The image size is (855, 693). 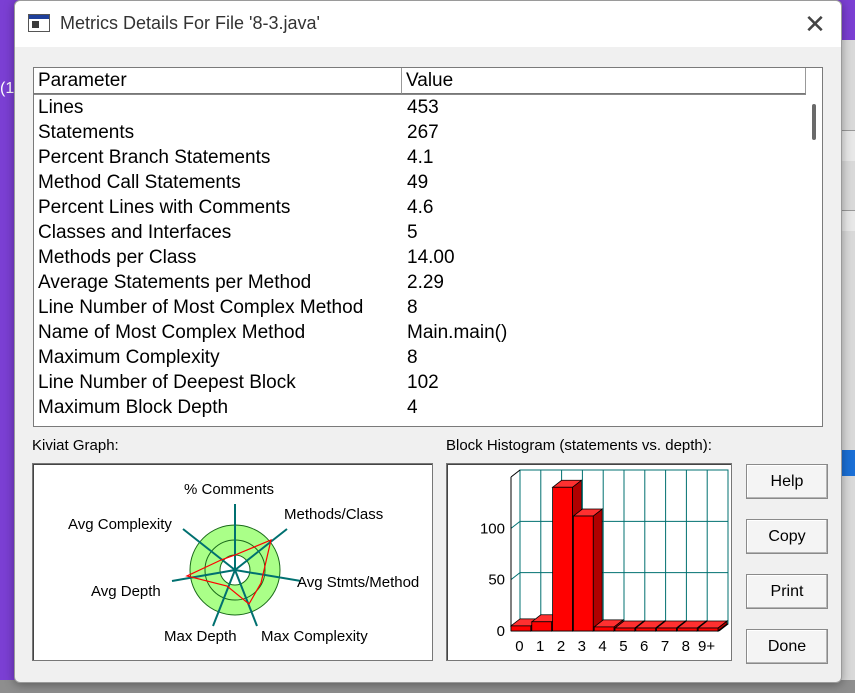 I want to click on row-parameter: Percent Lines with Comments, so click(x=164, y=207).